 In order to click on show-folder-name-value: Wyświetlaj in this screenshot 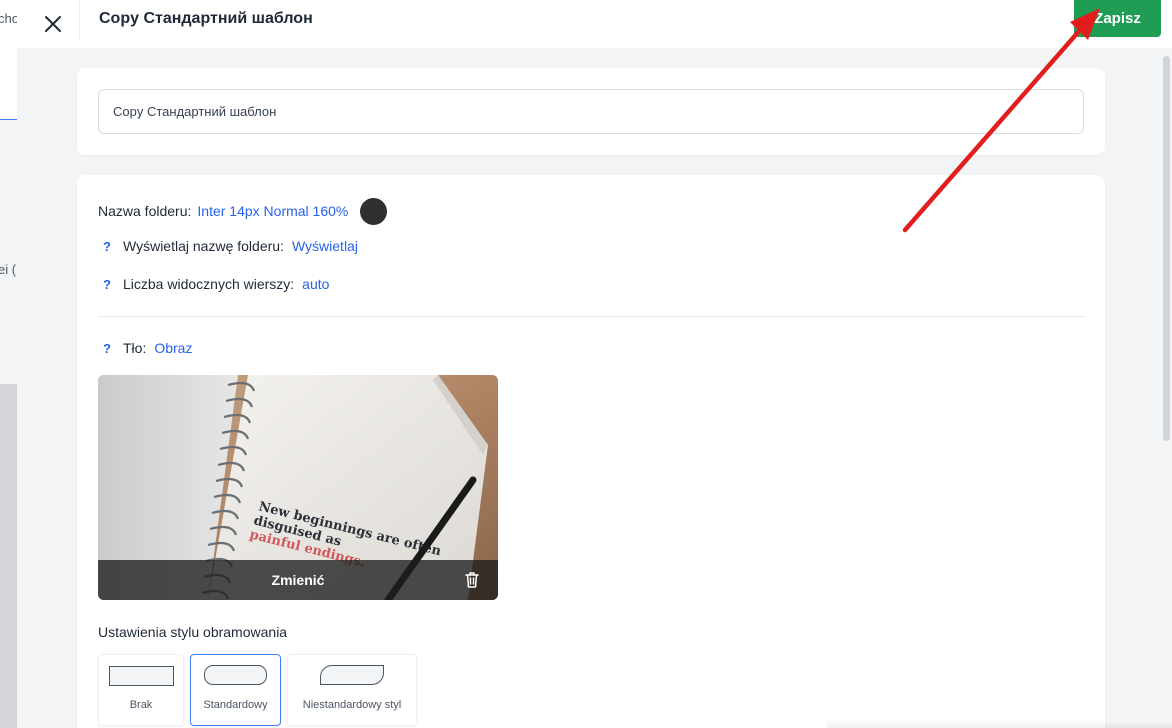, I will do `click(325, 246)`.